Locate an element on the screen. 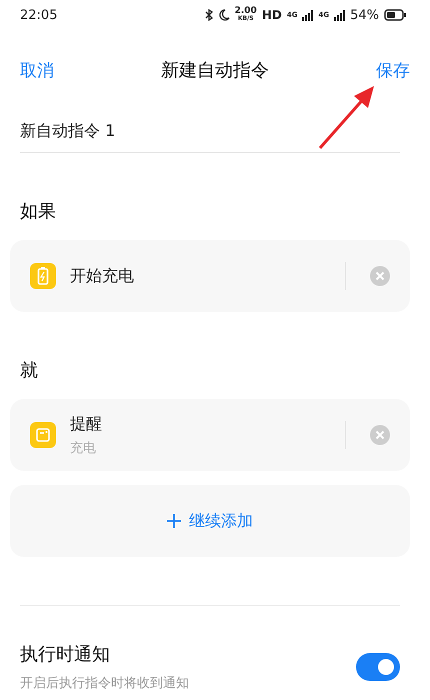 Image resolution: width=430 pixels, height=700 pixels. moon-icon is located at coordinates (224, 15).